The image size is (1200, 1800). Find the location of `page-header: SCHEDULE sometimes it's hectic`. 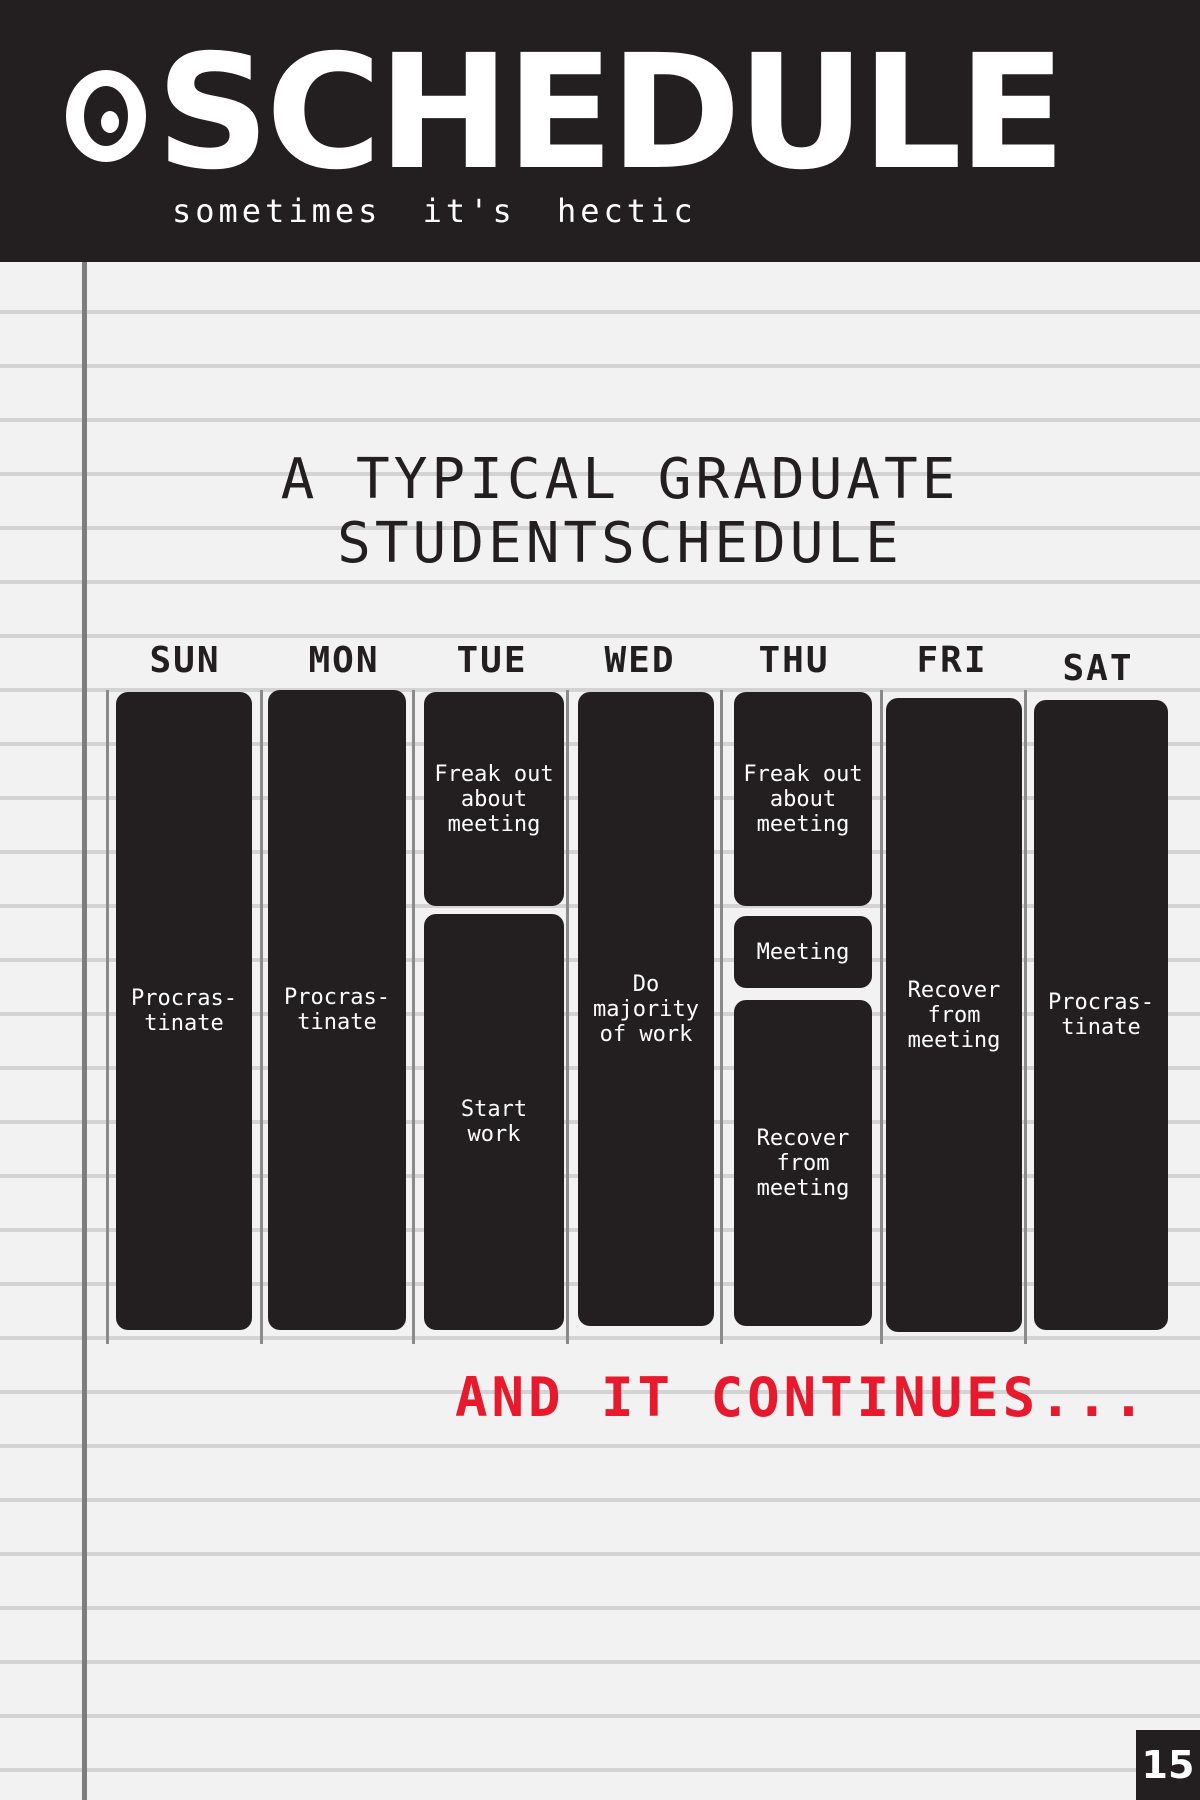

page-header: SCHEDULE sometimes it's hectic is located at coordinates (600, 131).